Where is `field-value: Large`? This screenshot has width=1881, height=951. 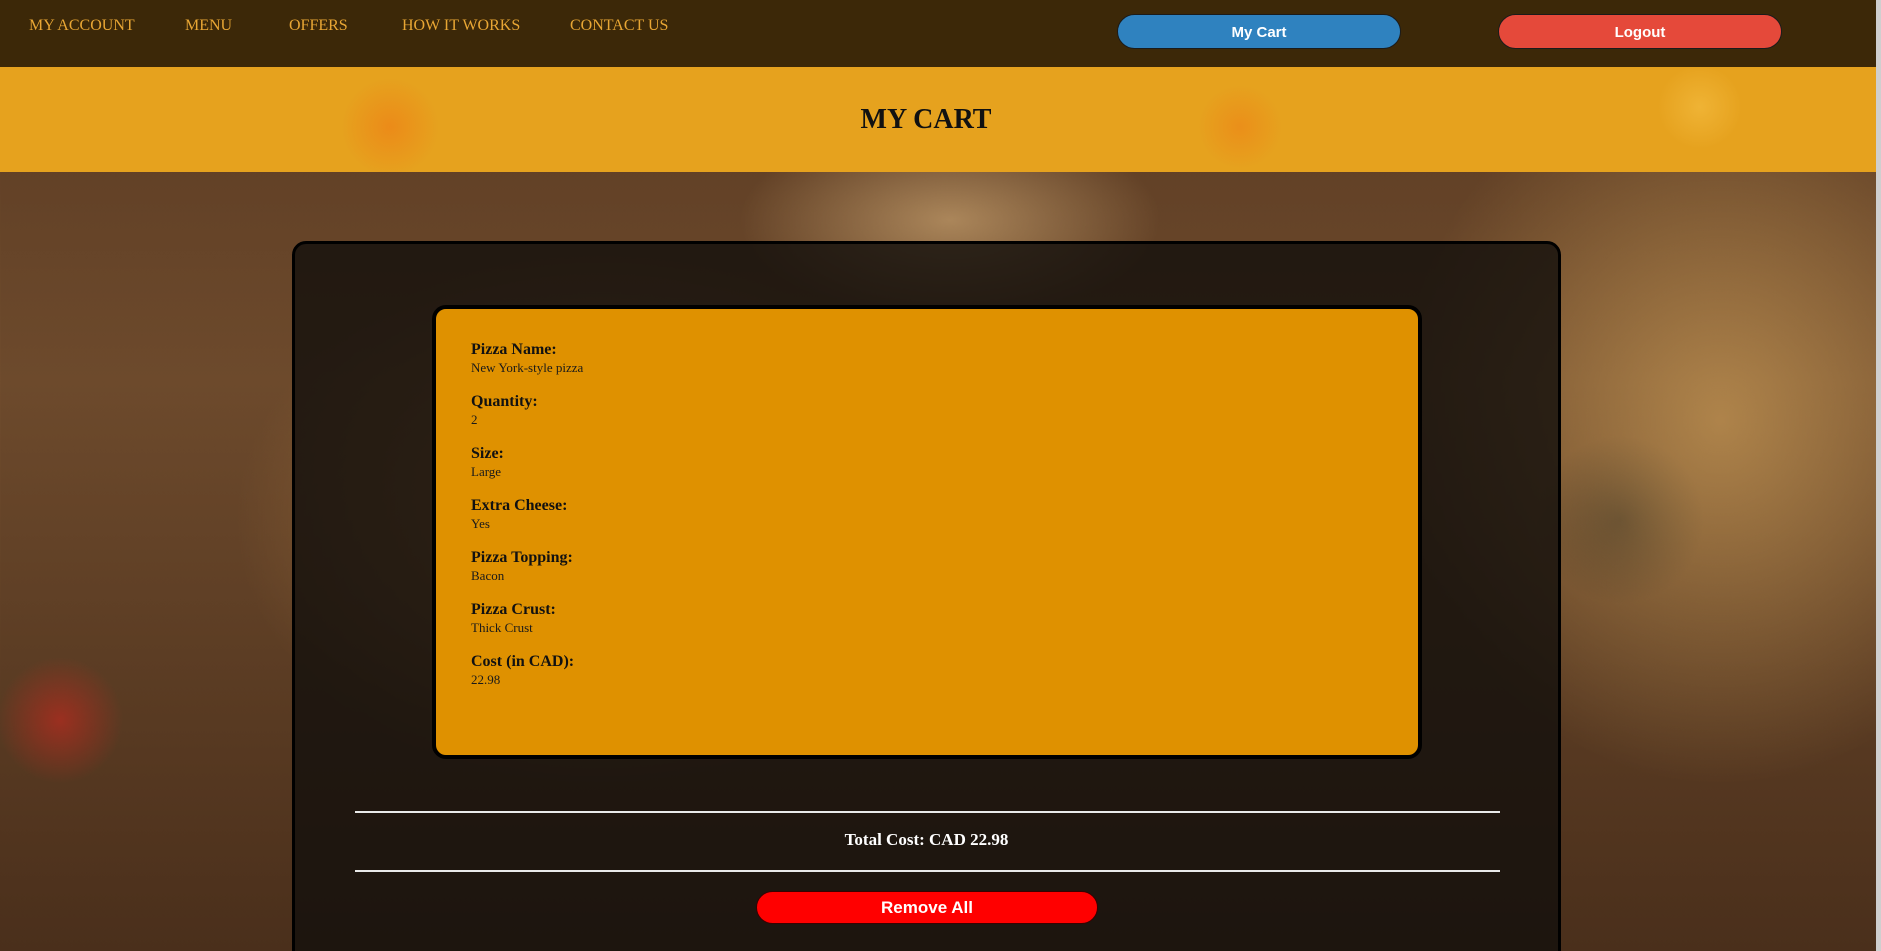
field-value: Large is located at coordinates (486, 471).